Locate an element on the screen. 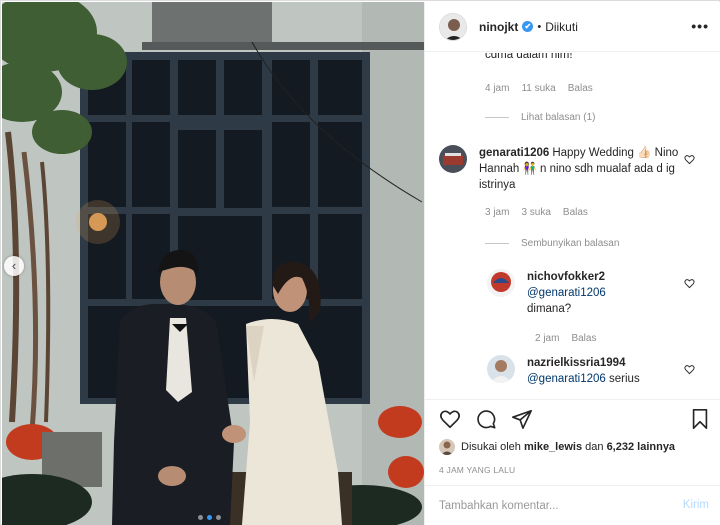  share-icon is located at coordinates (522, 419).